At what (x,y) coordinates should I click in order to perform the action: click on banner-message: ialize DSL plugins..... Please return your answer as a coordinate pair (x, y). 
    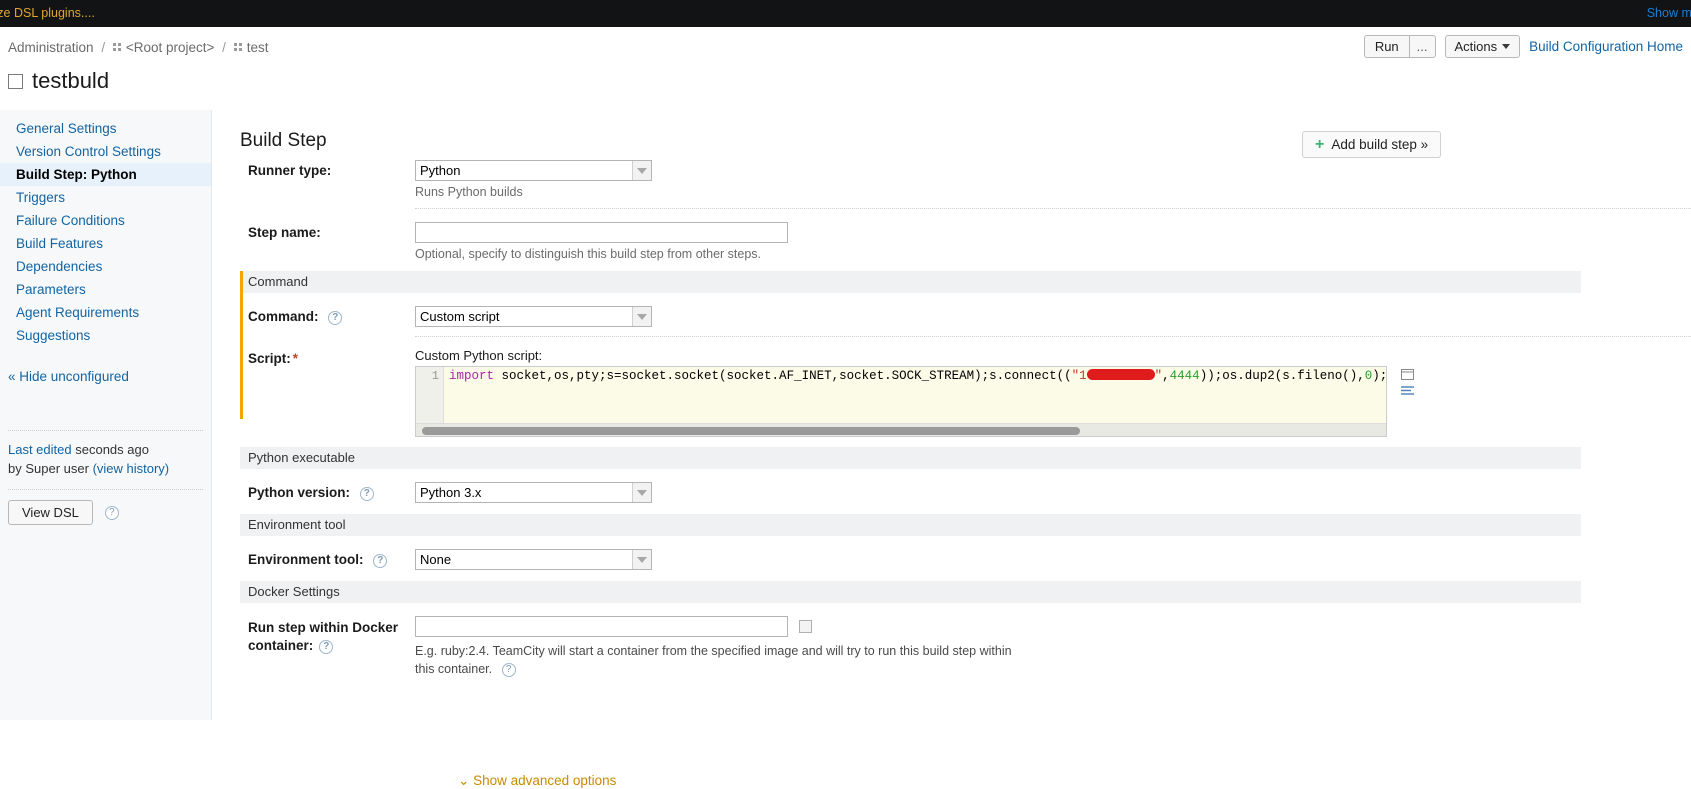
    Looking at the image, I should click on (47, 13).